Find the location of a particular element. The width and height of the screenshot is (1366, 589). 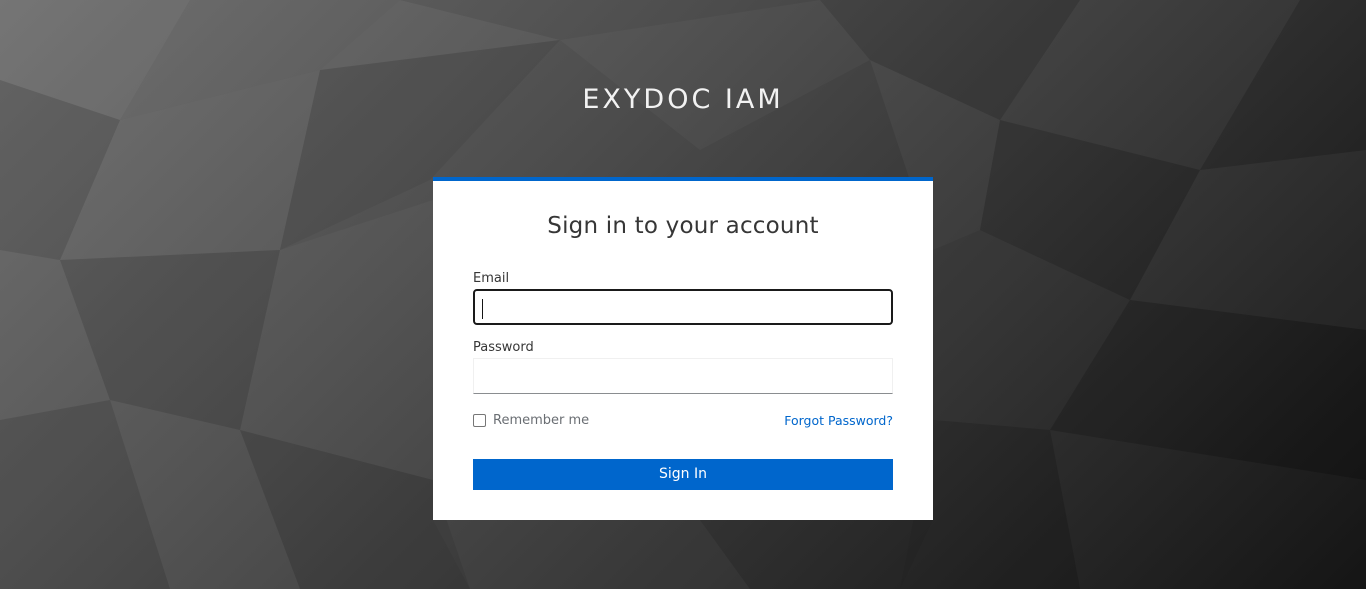

password-label: Password is located at coordinates (503, 347).